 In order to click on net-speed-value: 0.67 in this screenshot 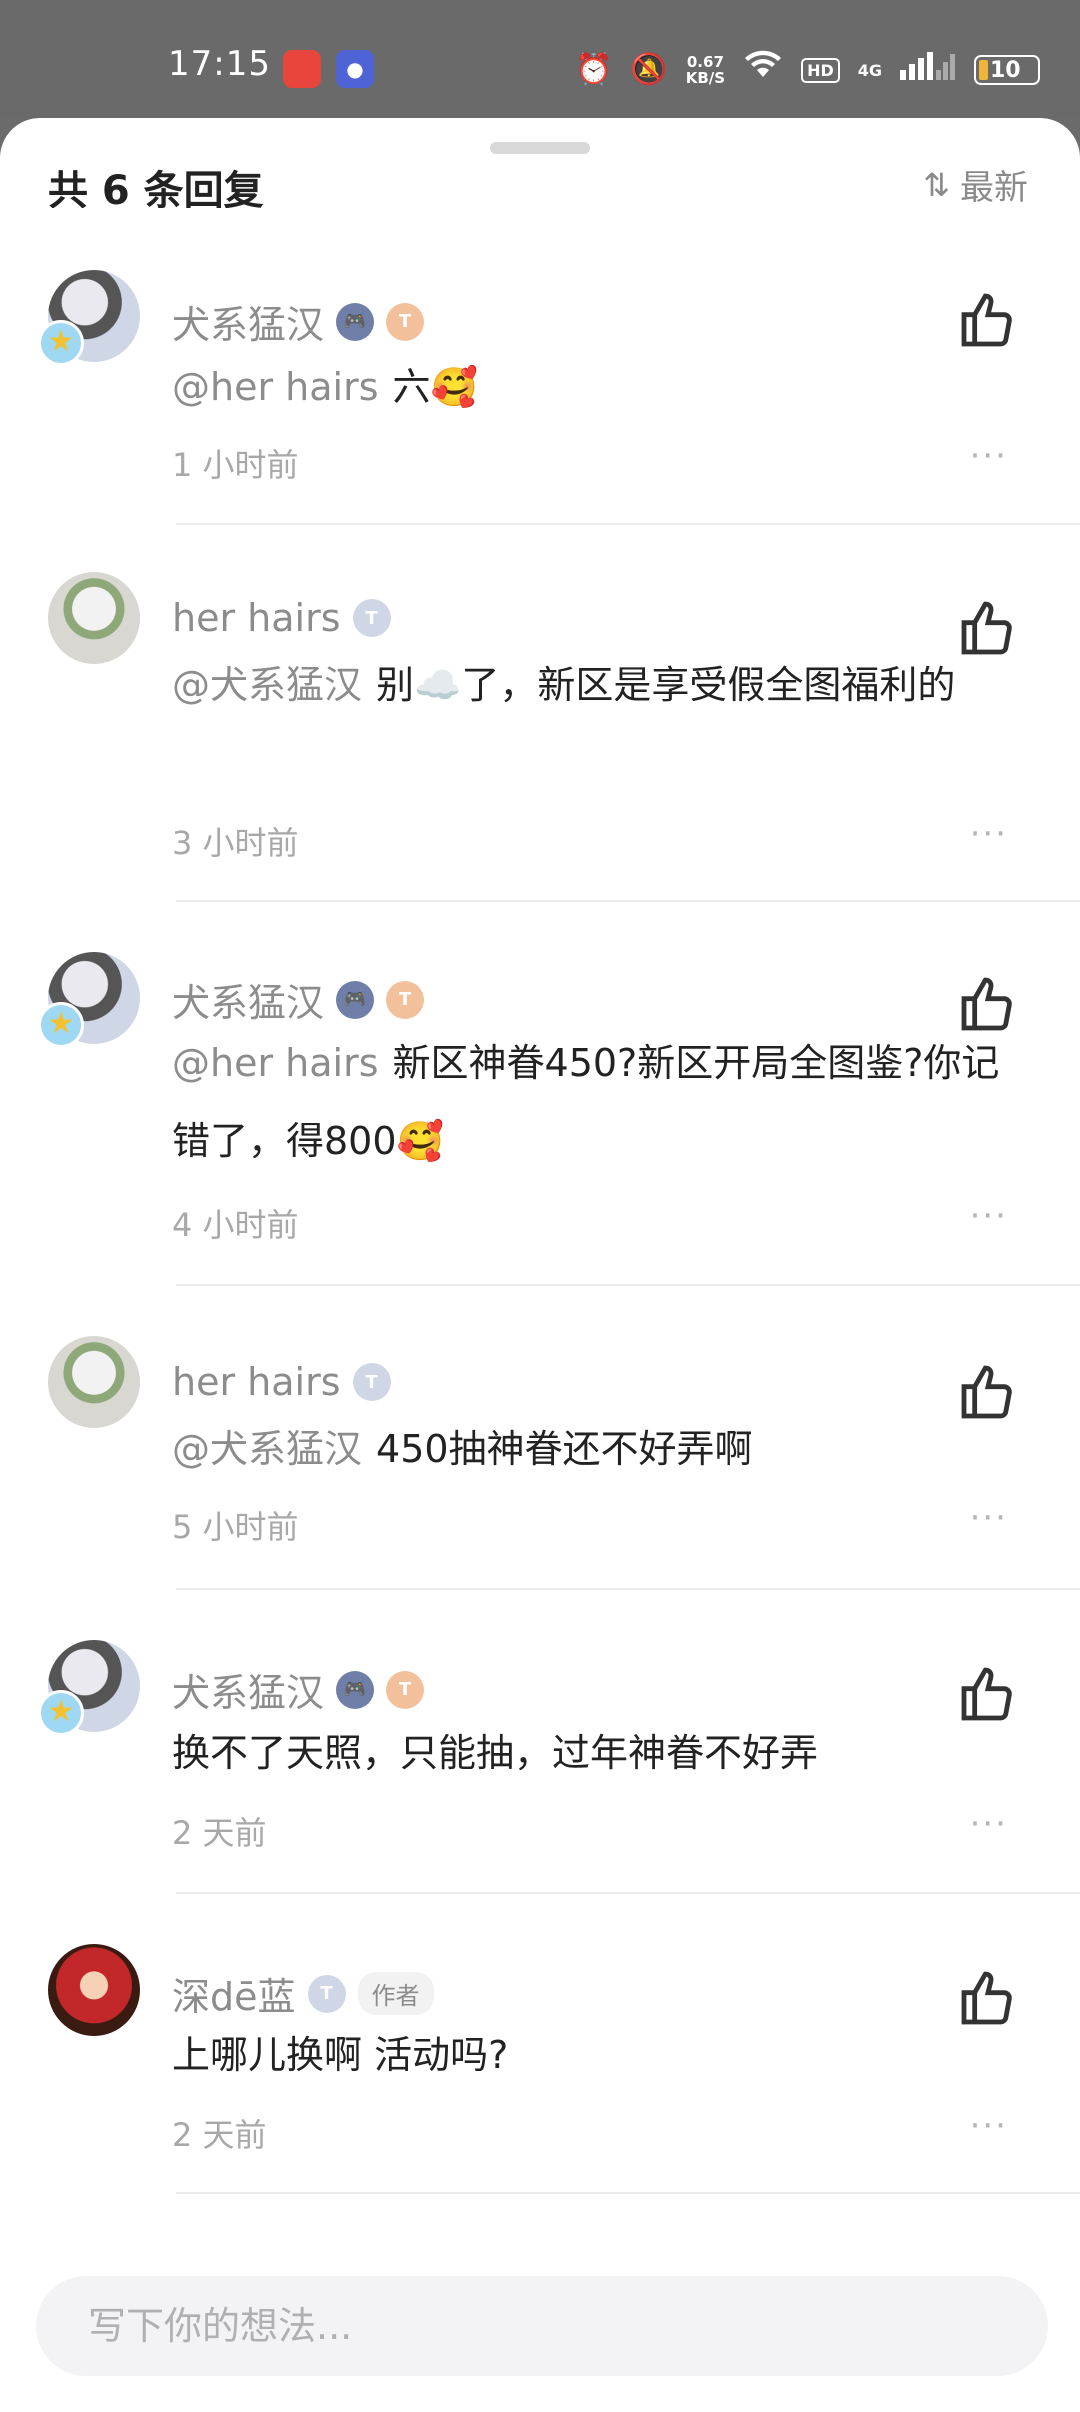, I will do `click(705, 62)`.